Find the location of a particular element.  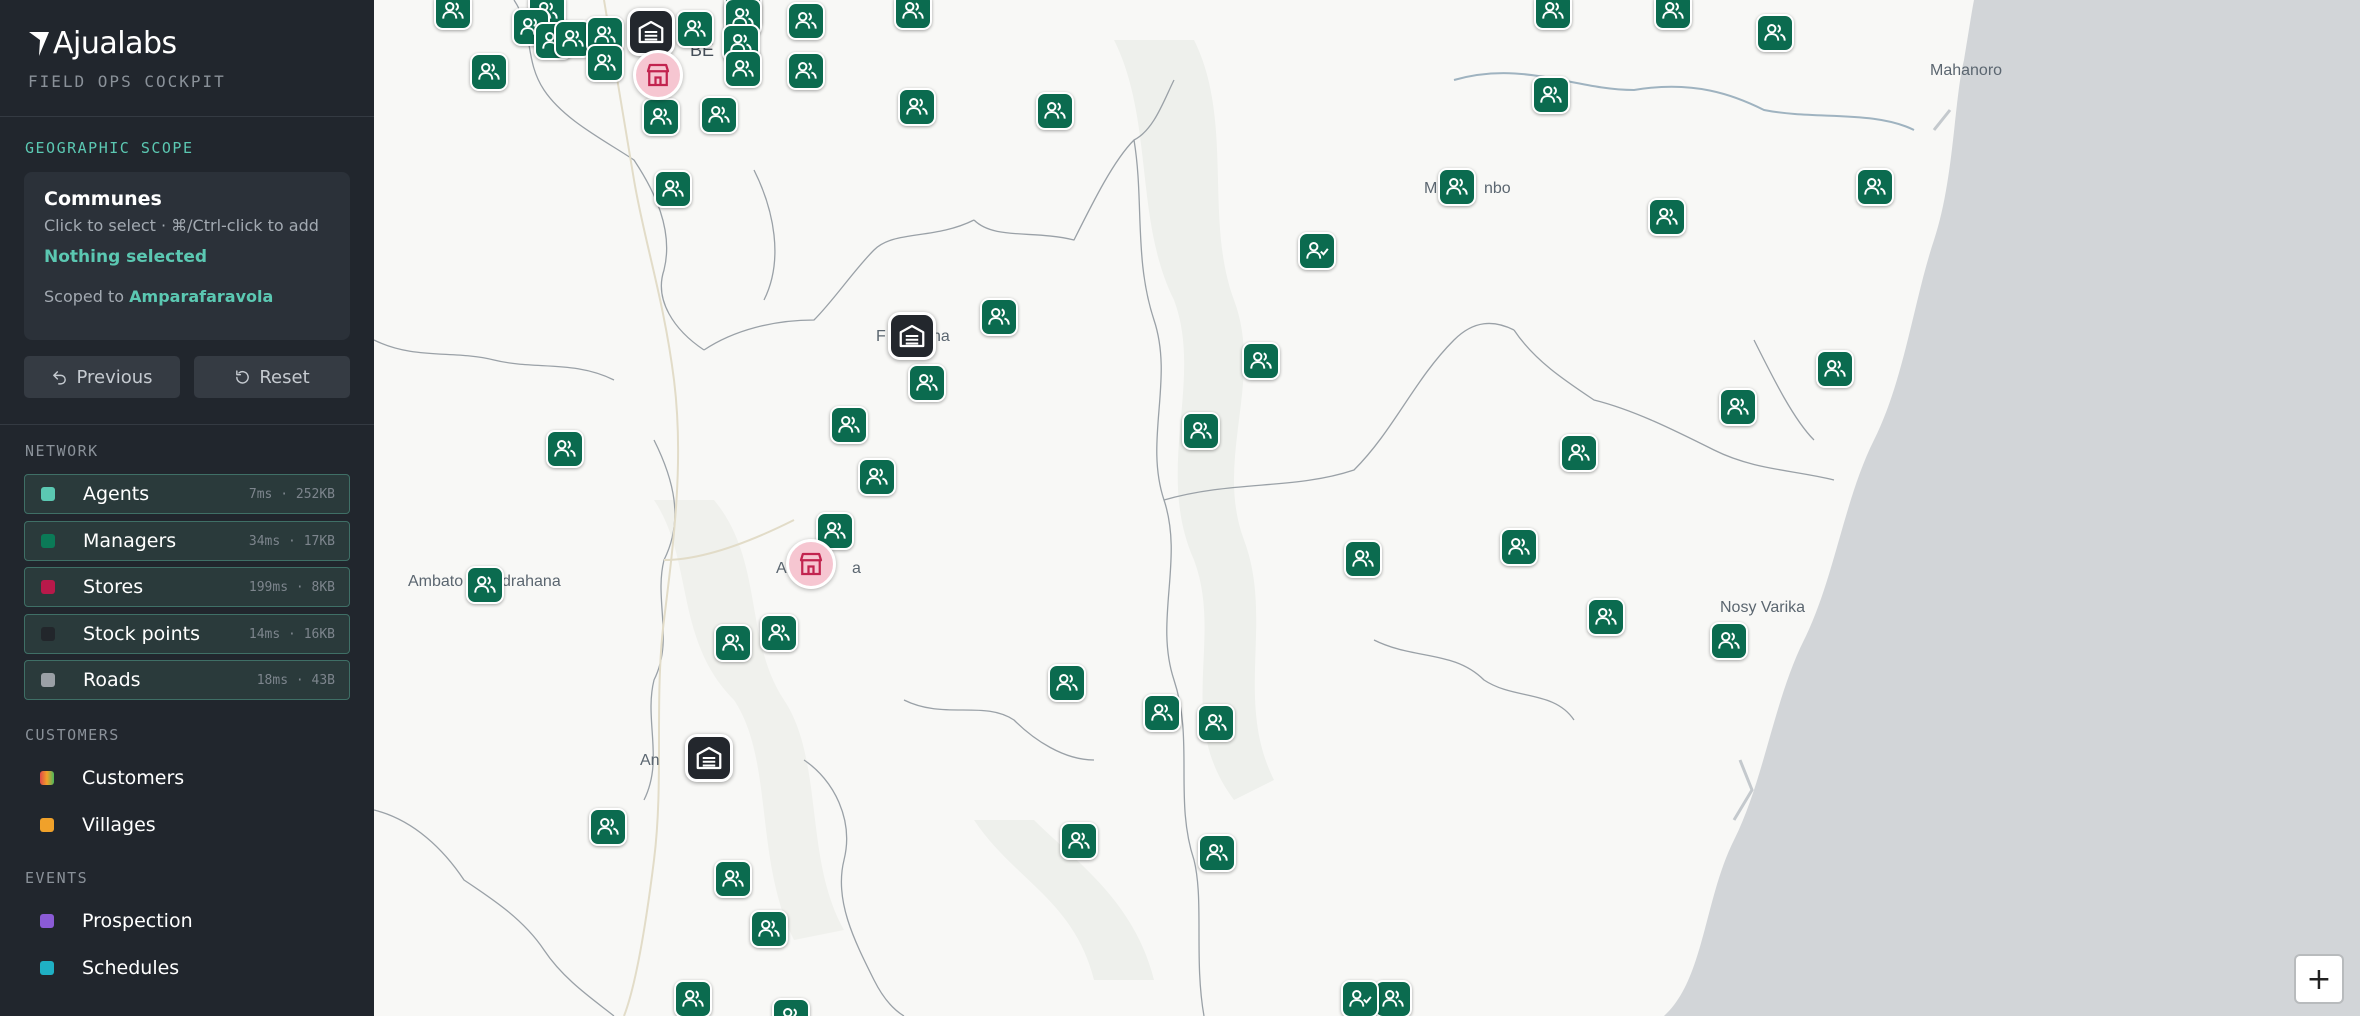

layer-label: Stock points is located at coordinates (141, 634).